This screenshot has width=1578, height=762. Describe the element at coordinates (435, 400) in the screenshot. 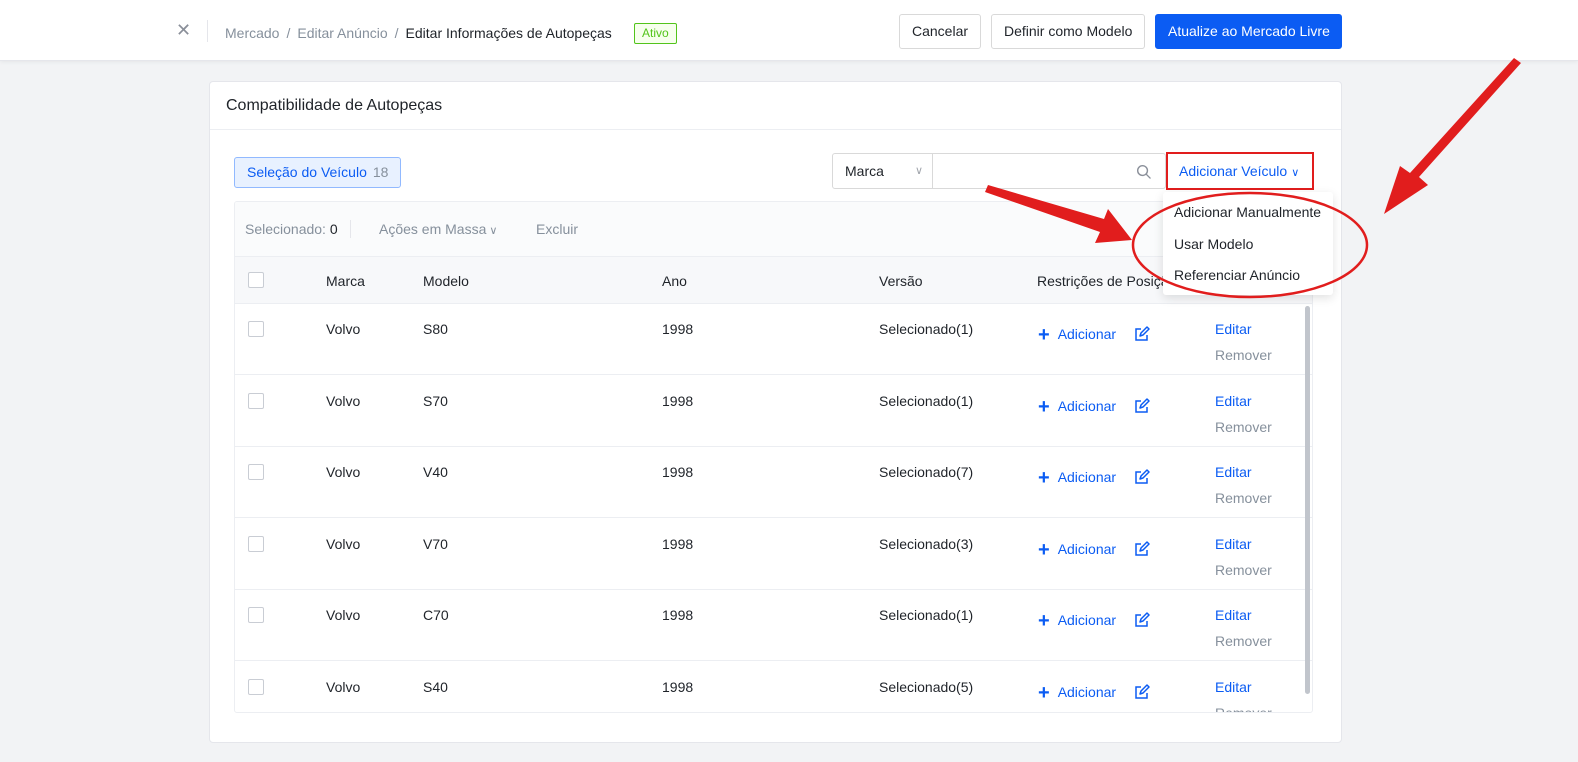

I see `cell-model: S70` at that location.